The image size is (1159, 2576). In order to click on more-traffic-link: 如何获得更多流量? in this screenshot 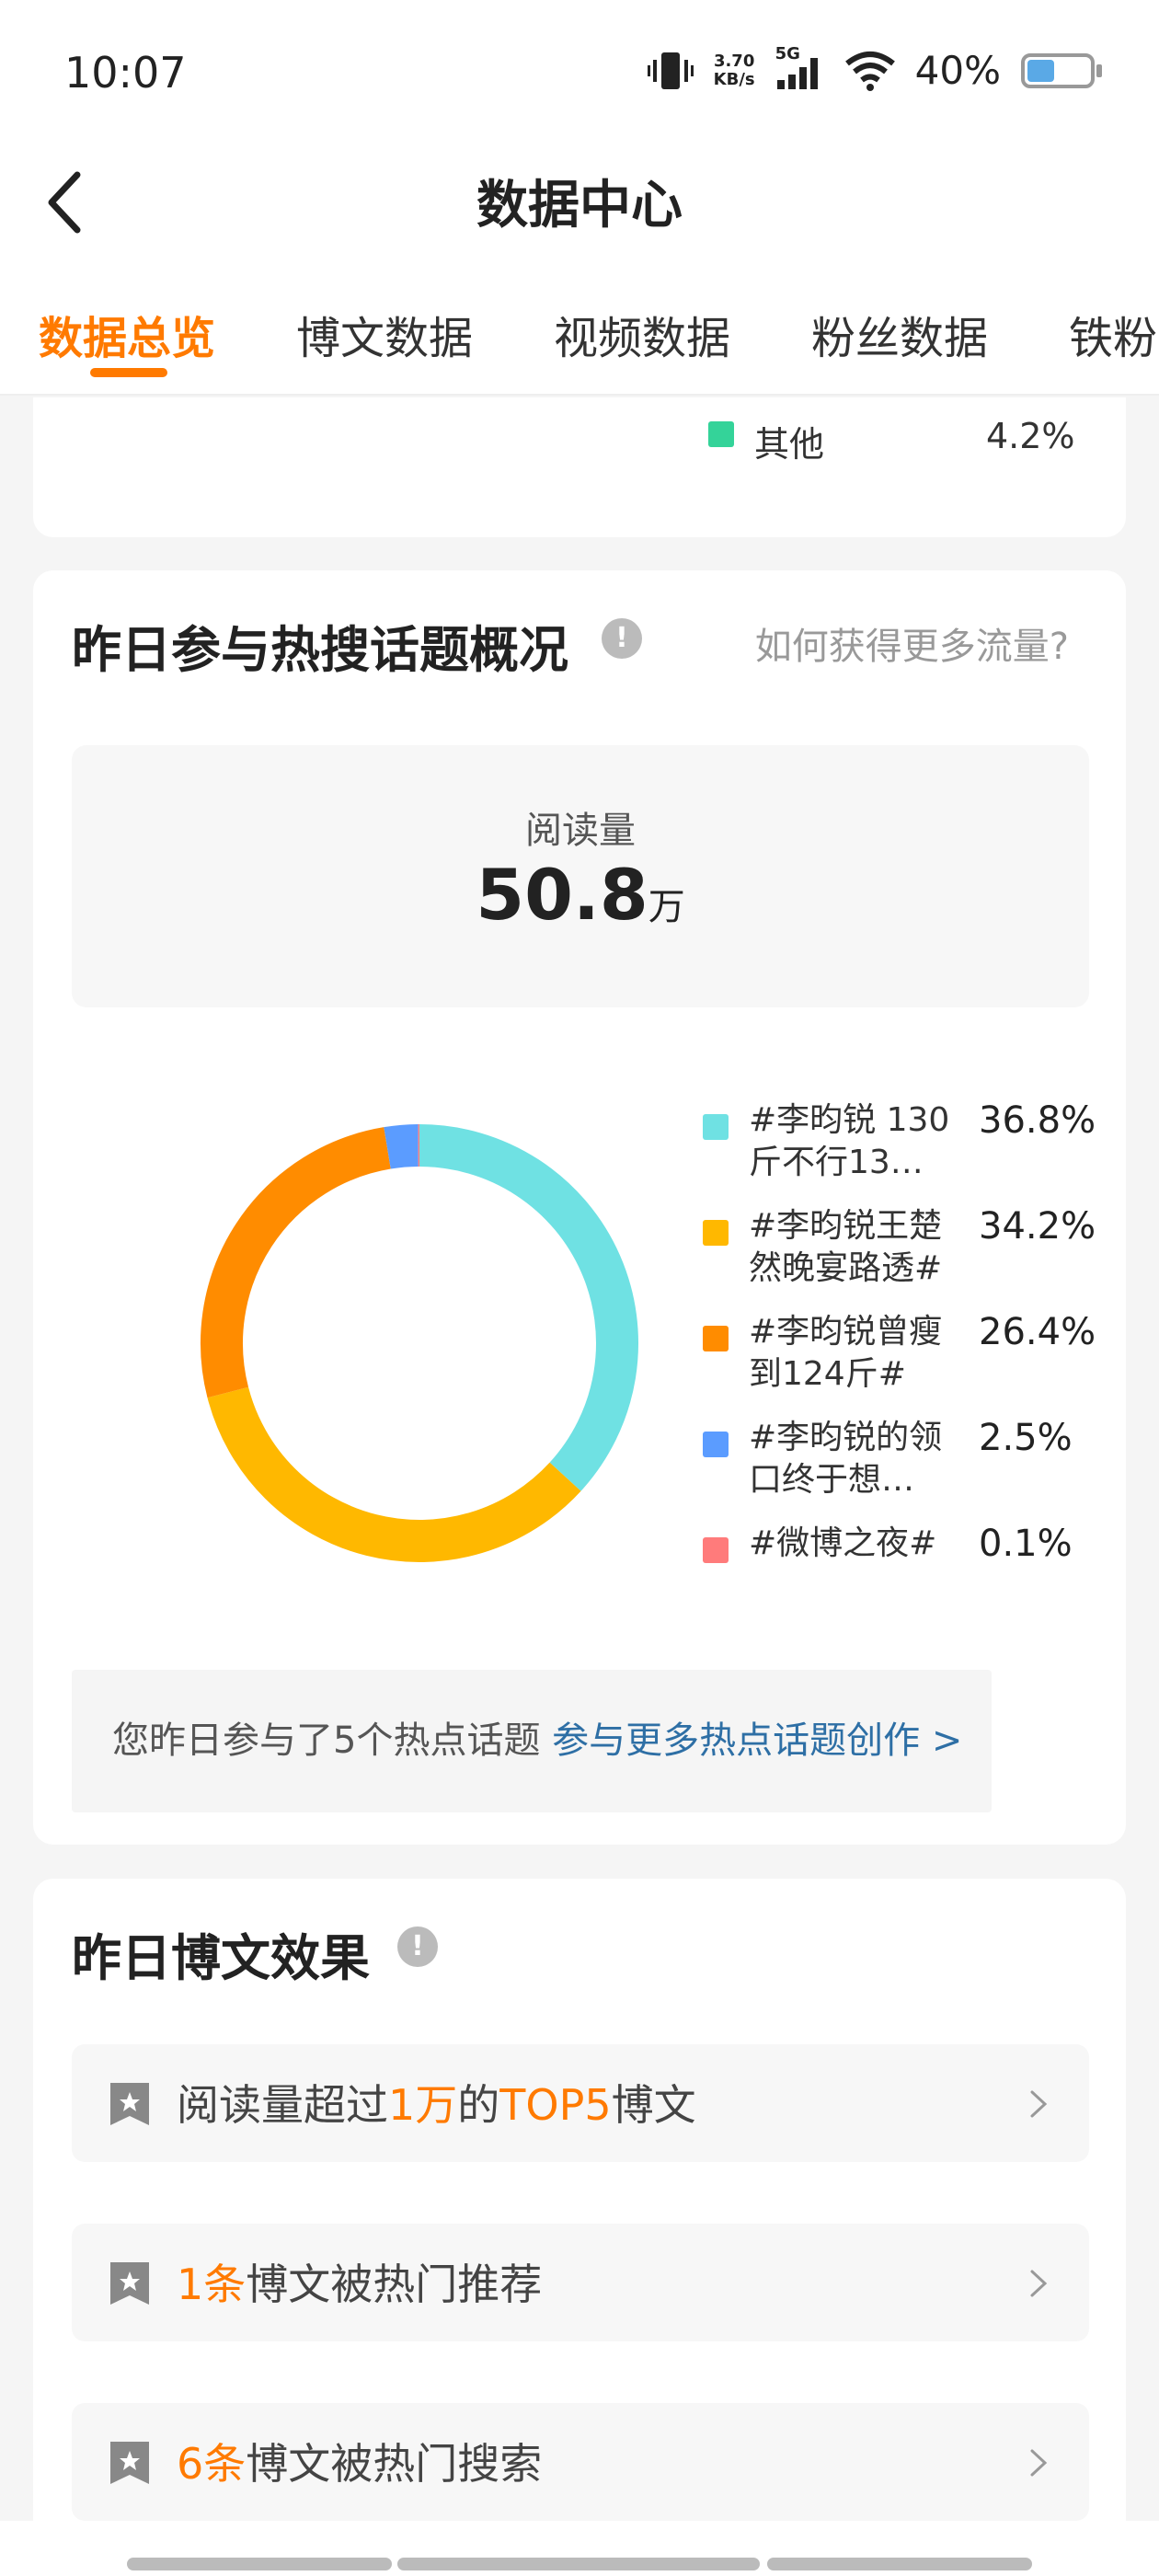, I will do `click(912, 643)`.